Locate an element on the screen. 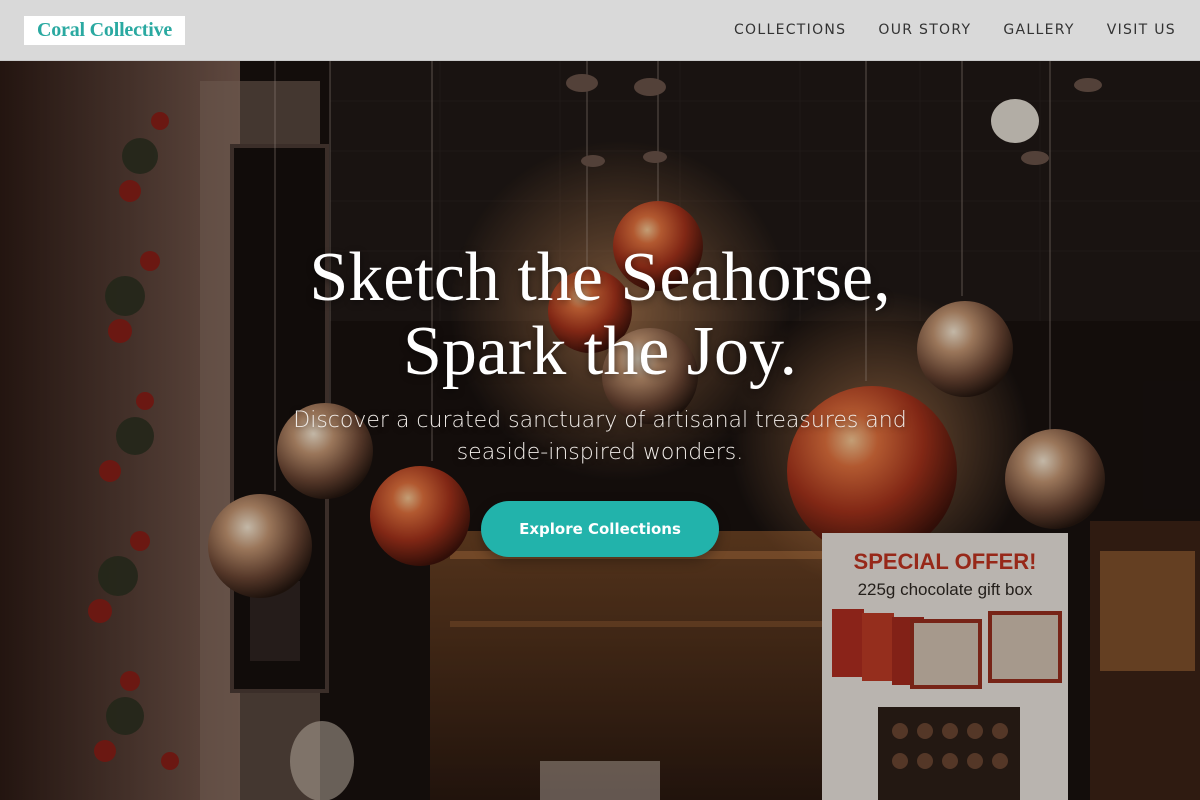  hero-title: Sketch the Seahorse, Spark the Joy. is located at coordinates (599, 315).